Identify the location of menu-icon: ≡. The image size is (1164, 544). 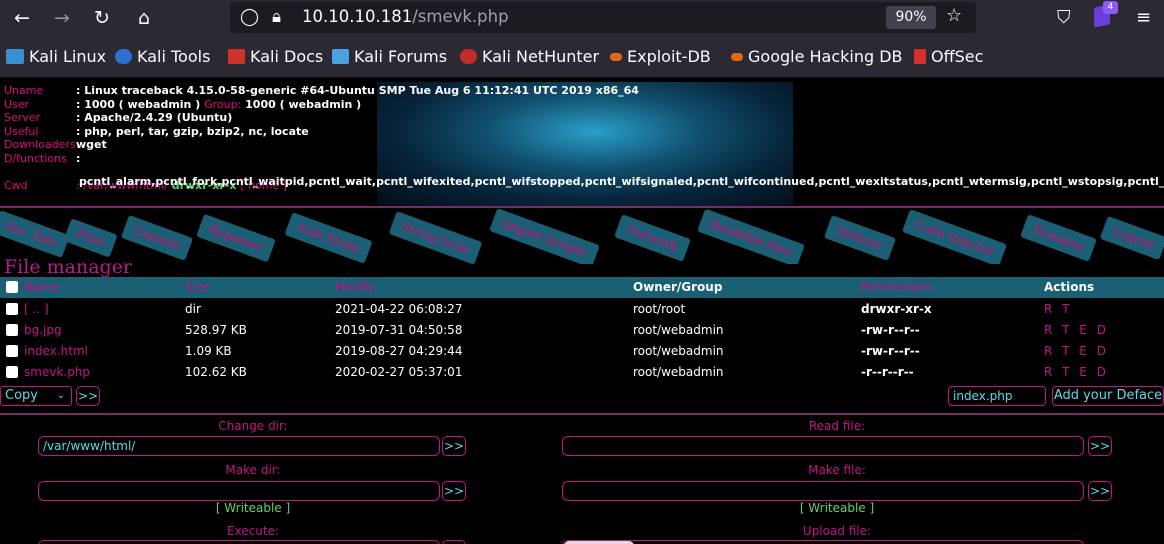
(1143, 18).